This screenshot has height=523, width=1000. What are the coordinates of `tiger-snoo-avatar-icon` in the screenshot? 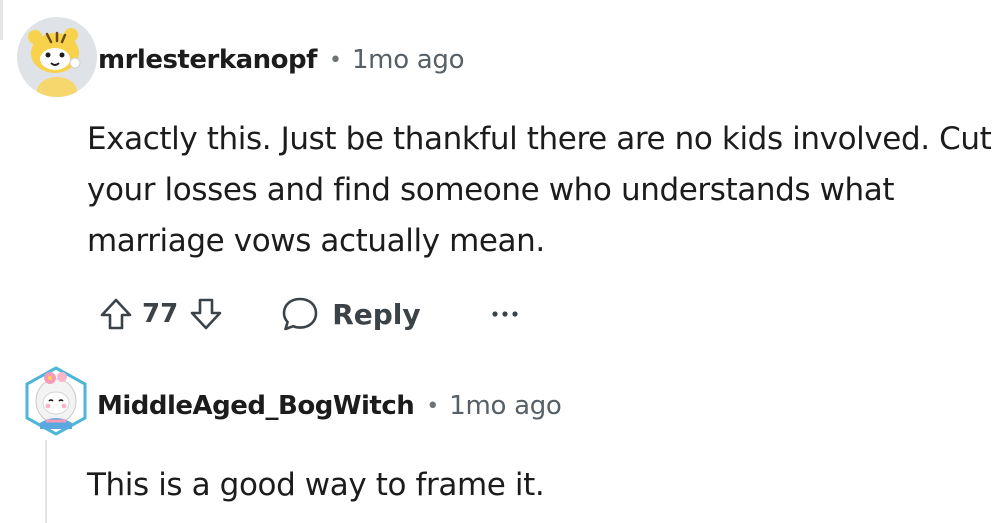 It's located at (57, 57).